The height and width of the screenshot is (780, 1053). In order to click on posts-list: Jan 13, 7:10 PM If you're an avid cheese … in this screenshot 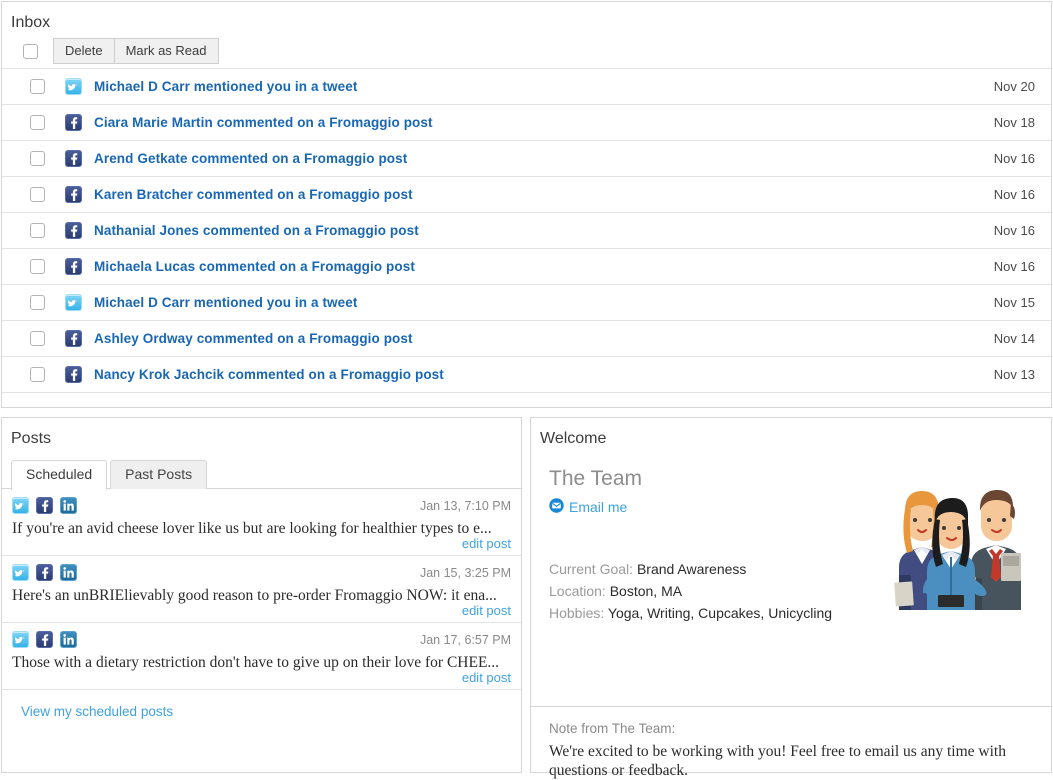, I will do `click(261, 589)`.